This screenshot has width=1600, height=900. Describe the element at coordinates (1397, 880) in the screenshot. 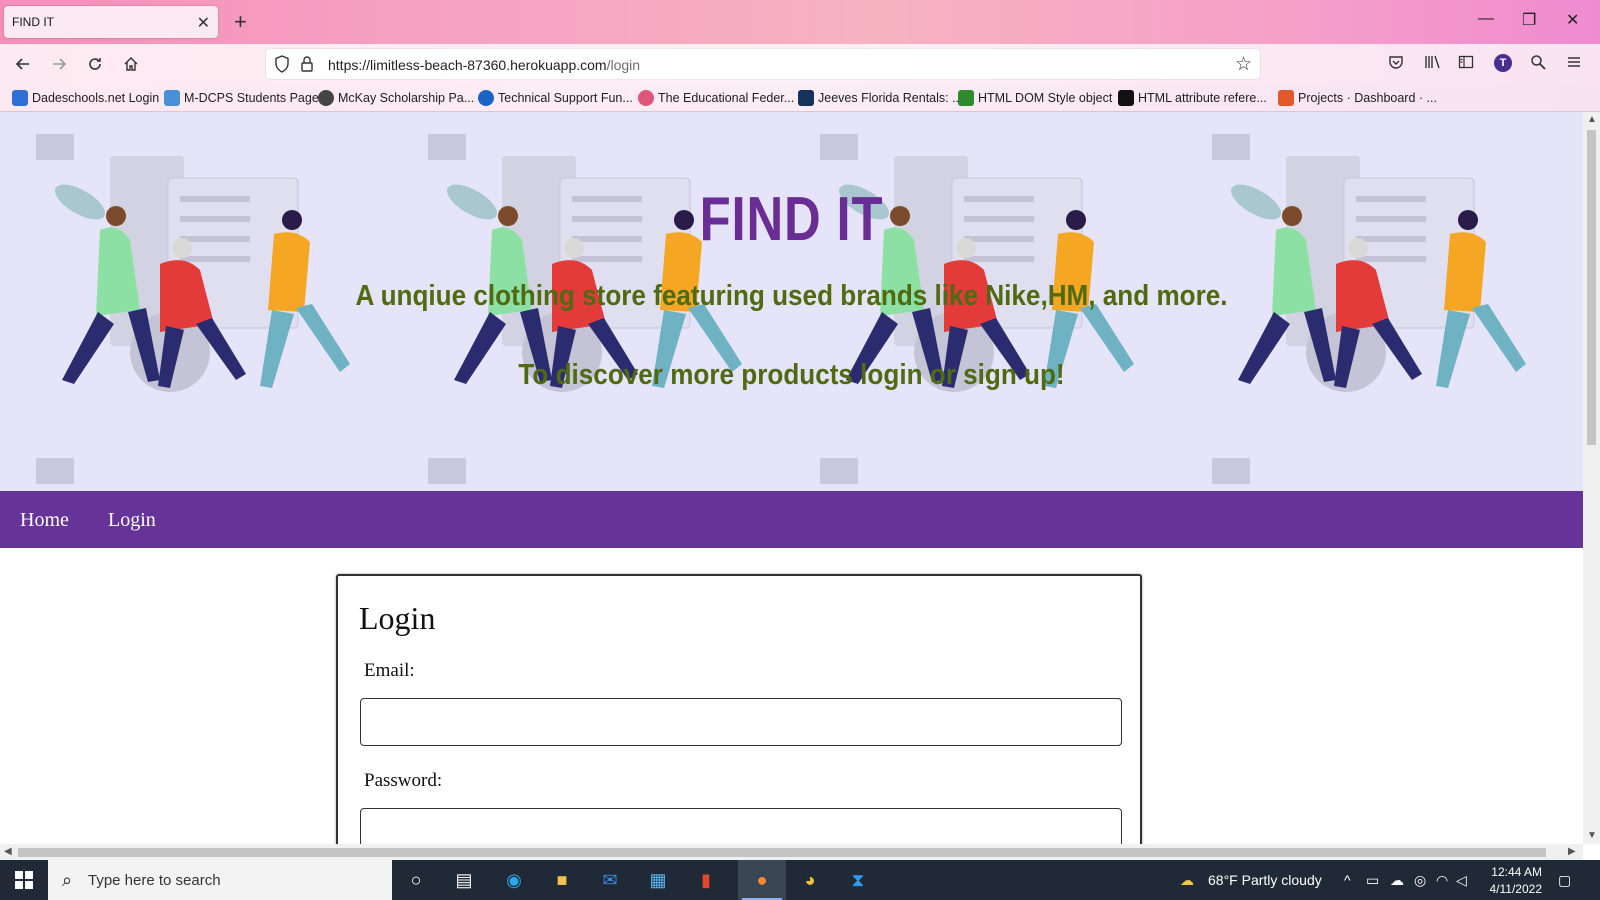

I see `onedrive-icon: ☁` at that location.